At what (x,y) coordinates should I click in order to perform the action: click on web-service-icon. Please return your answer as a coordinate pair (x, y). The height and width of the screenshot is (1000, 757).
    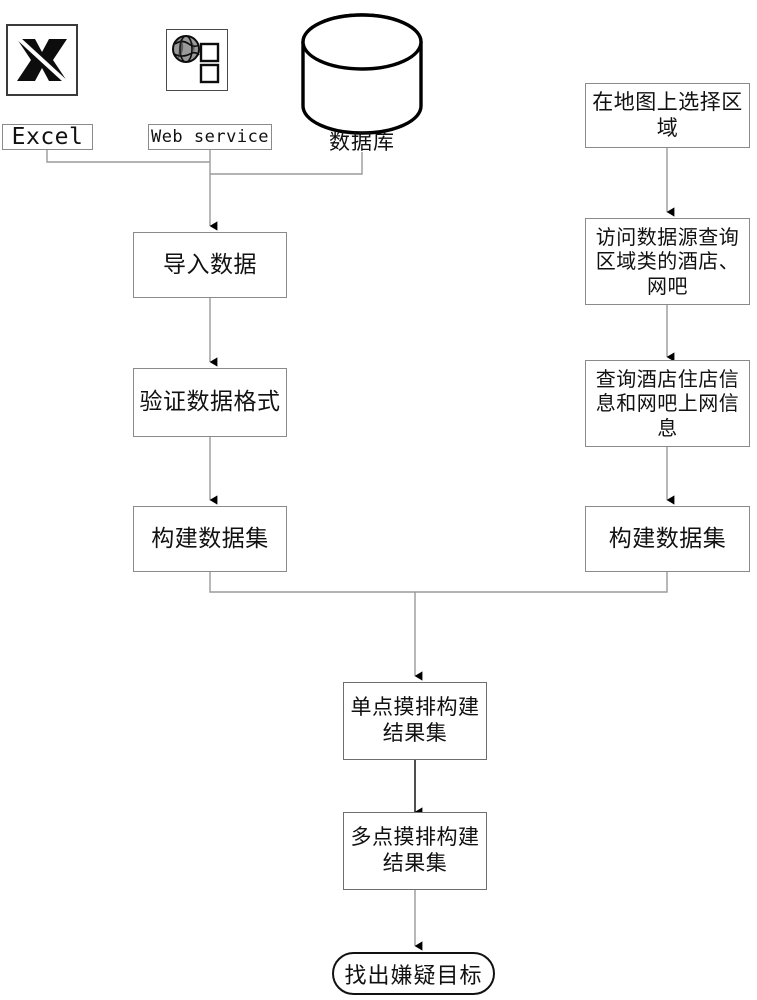
    Looking at the image, I should click on (197, 60).